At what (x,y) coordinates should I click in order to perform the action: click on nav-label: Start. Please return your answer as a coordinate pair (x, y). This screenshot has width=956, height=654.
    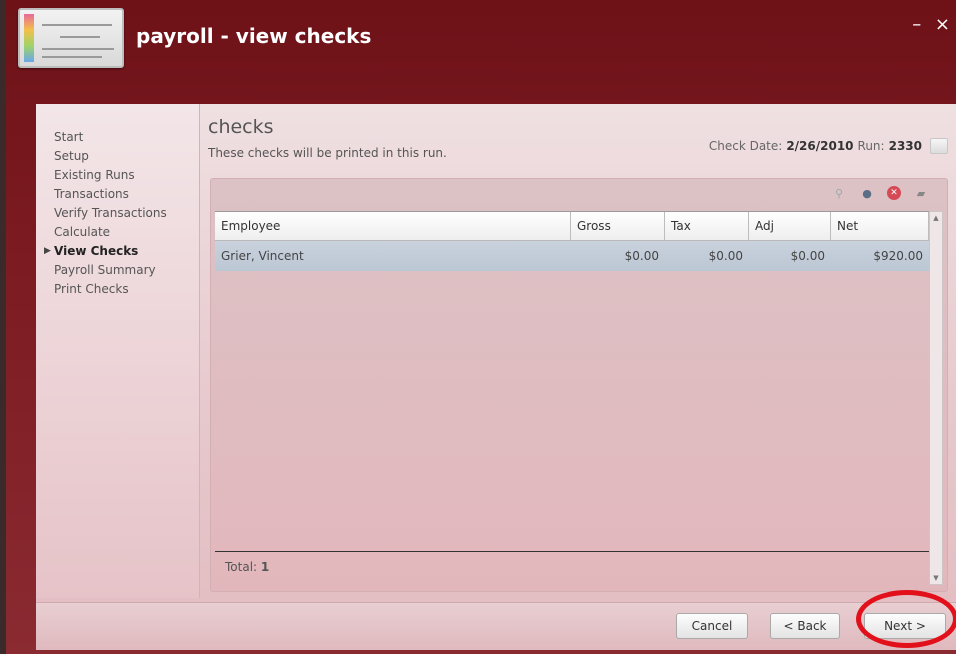
    Looking at the image, I should click on (69, 137).